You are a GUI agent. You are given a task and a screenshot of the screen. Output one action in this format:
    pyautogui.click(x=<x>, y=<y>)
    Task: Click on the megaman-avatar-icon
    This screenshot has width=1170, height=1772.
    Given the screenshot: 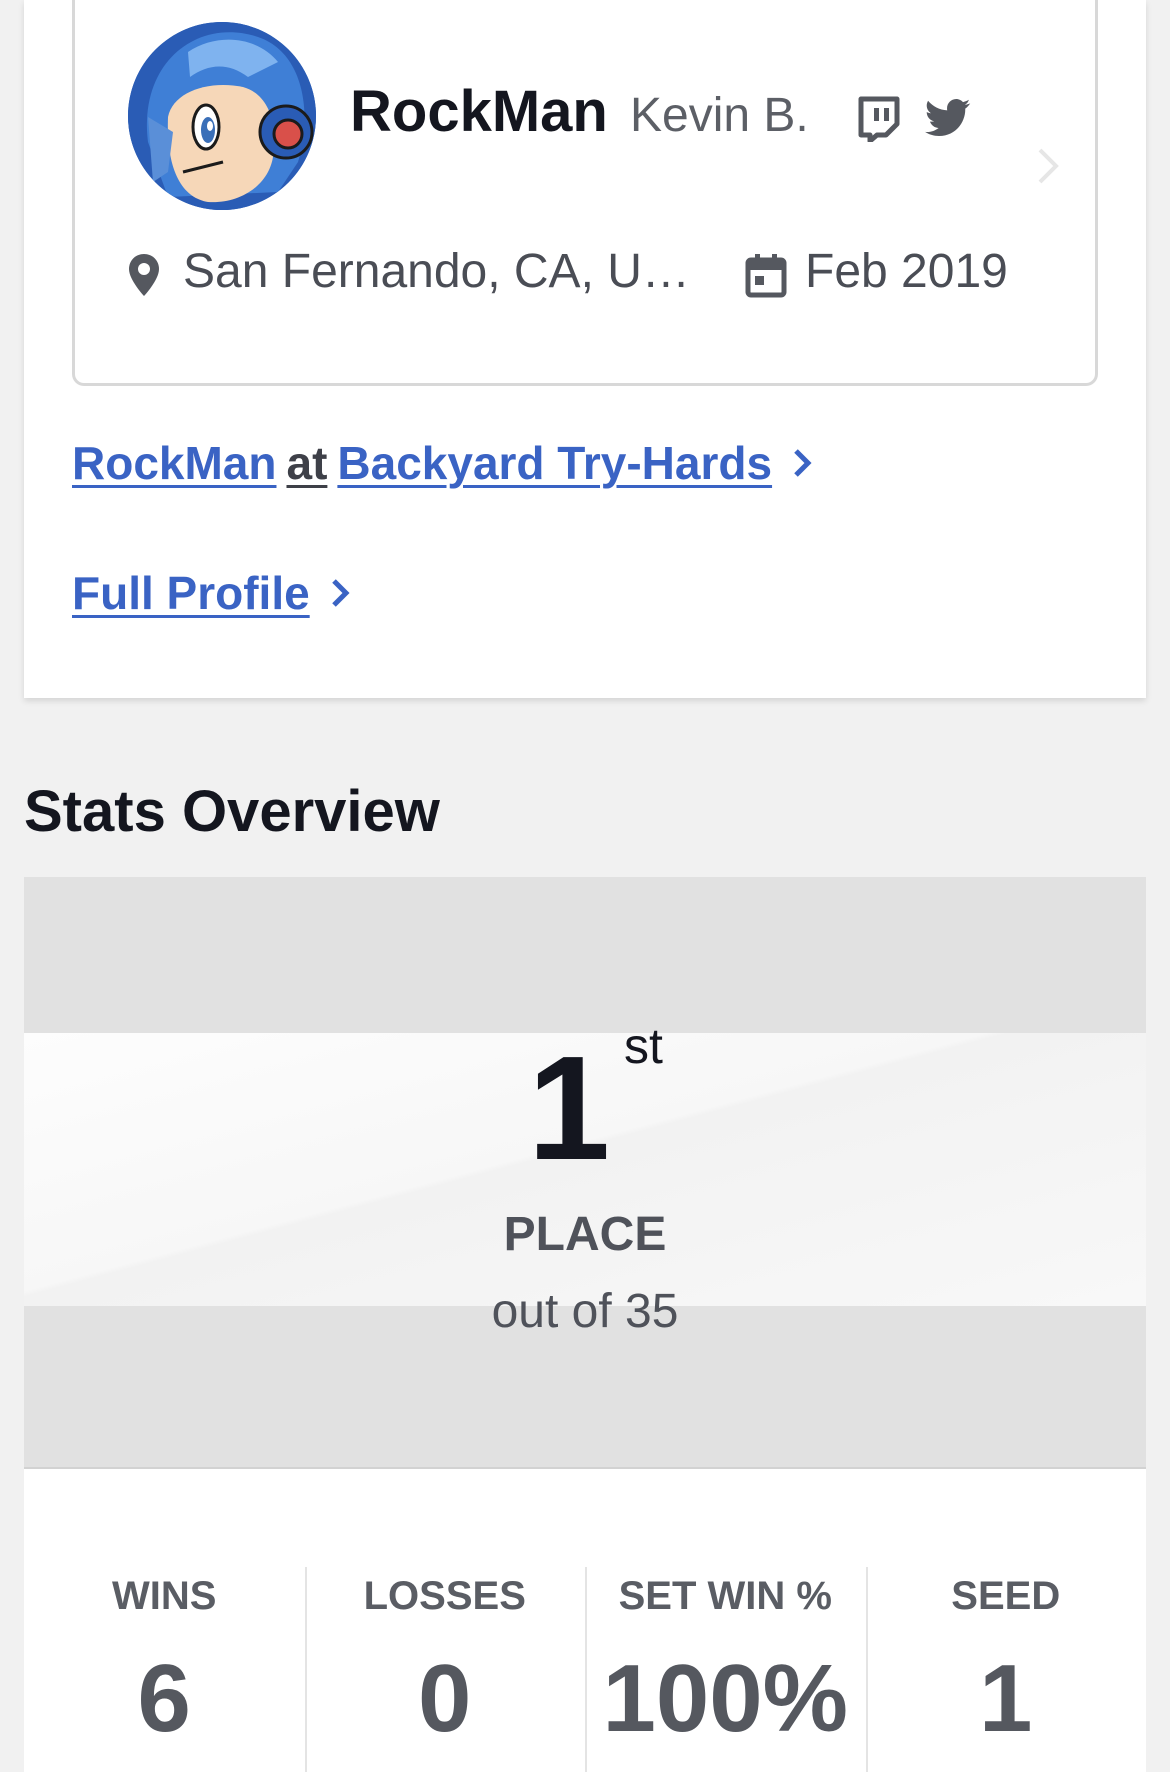 What is the action you would take?
    pyautogui.click(x=222, y=116)
    